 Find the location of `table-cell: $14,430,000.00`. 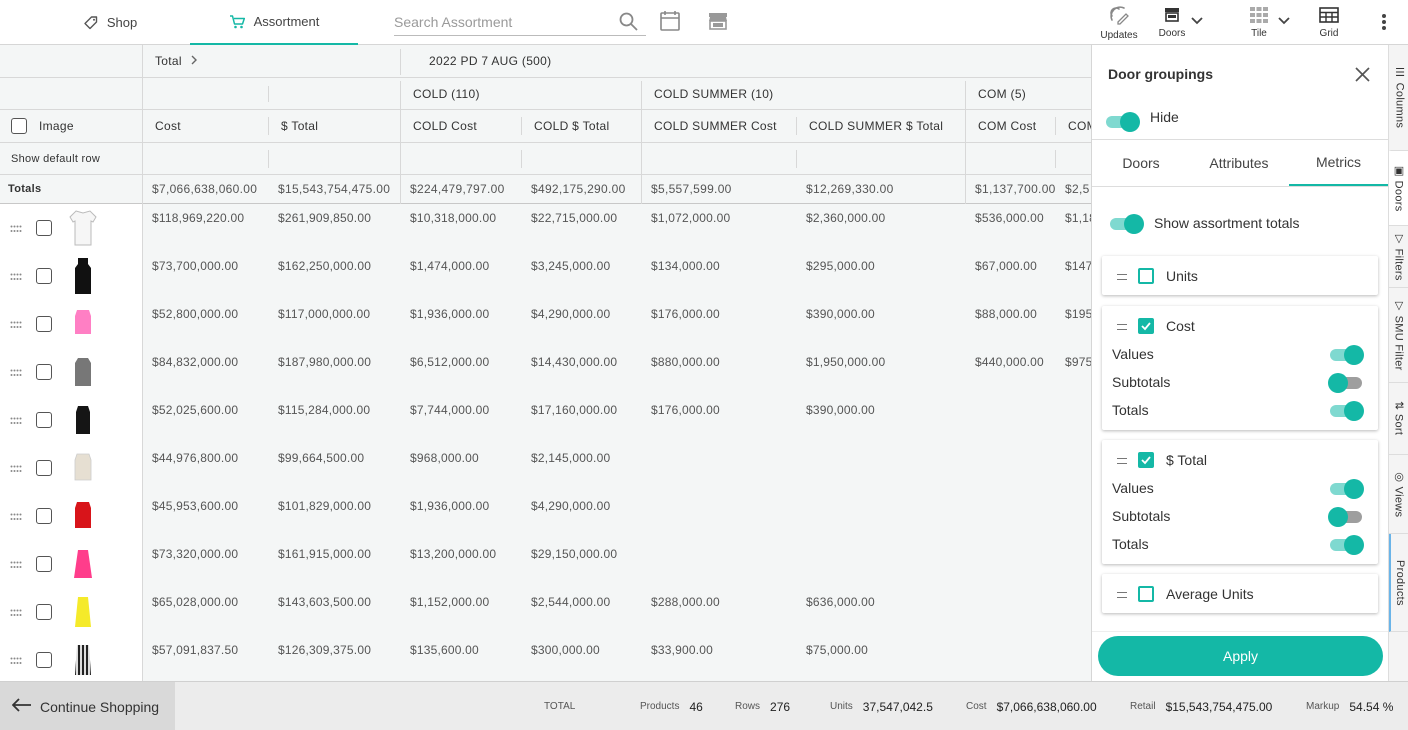

table-cell: $14,430,000.00 is located at coordinates (574, 362).